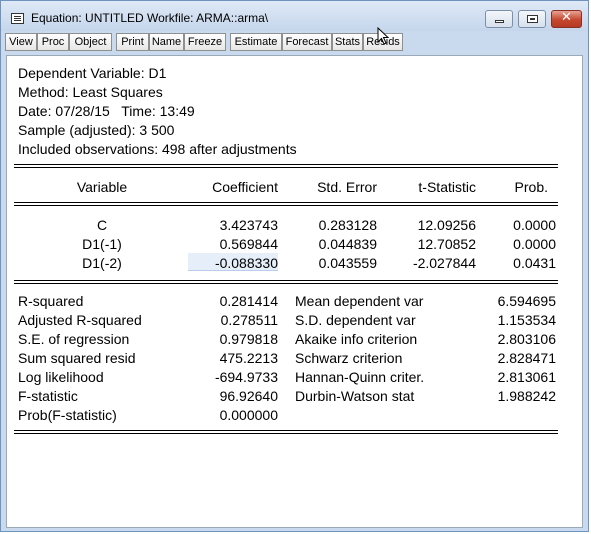  I want to click on stat-label: Prob(F-statistic), so click(67, 415).